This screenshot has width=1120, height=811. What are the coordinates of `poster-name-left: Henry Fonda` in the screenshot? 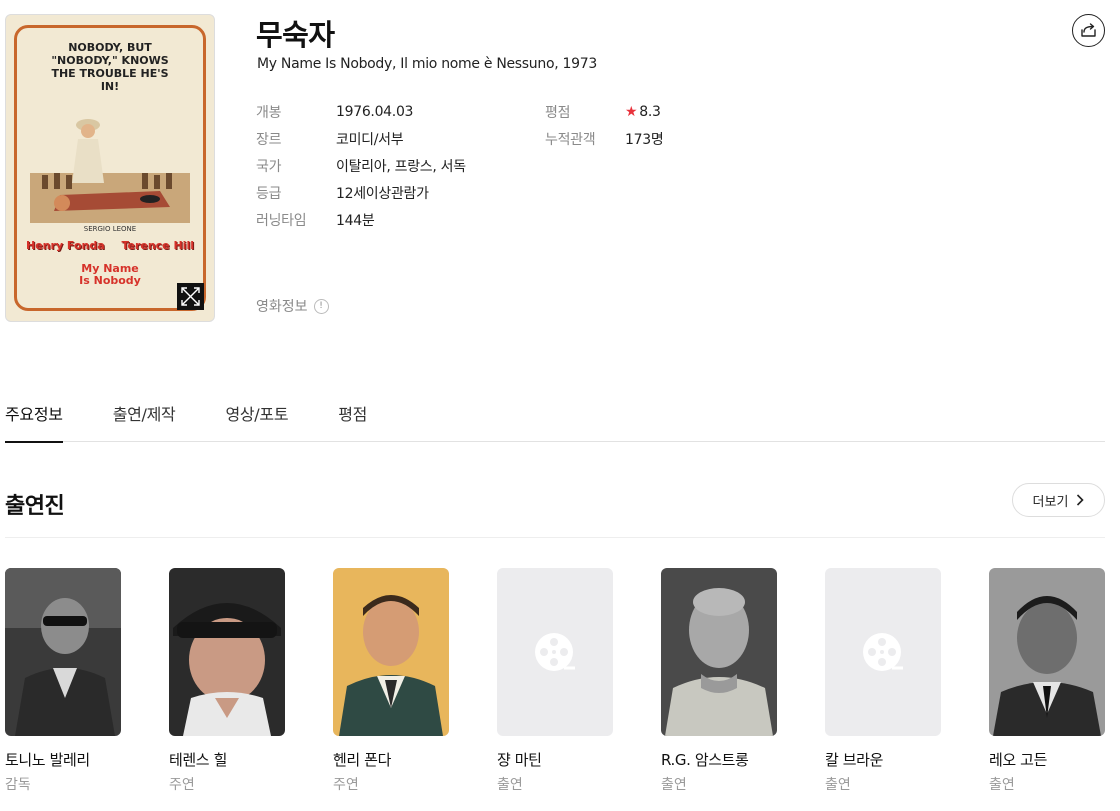 It's located at (65, 245).